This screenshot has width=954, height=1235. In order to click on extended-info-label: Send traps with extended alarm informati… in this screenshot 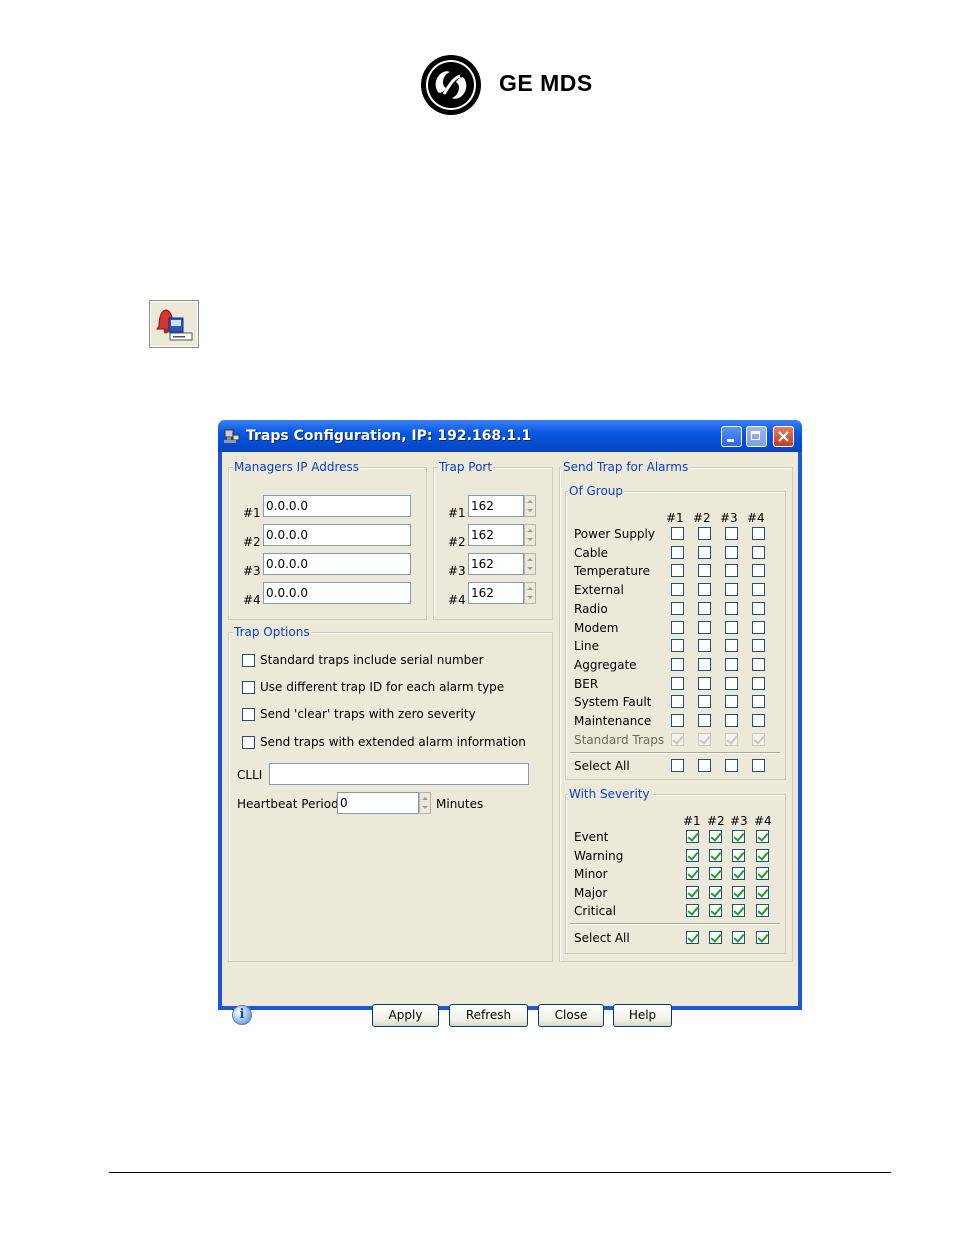, I will do `click(393, 742)`.